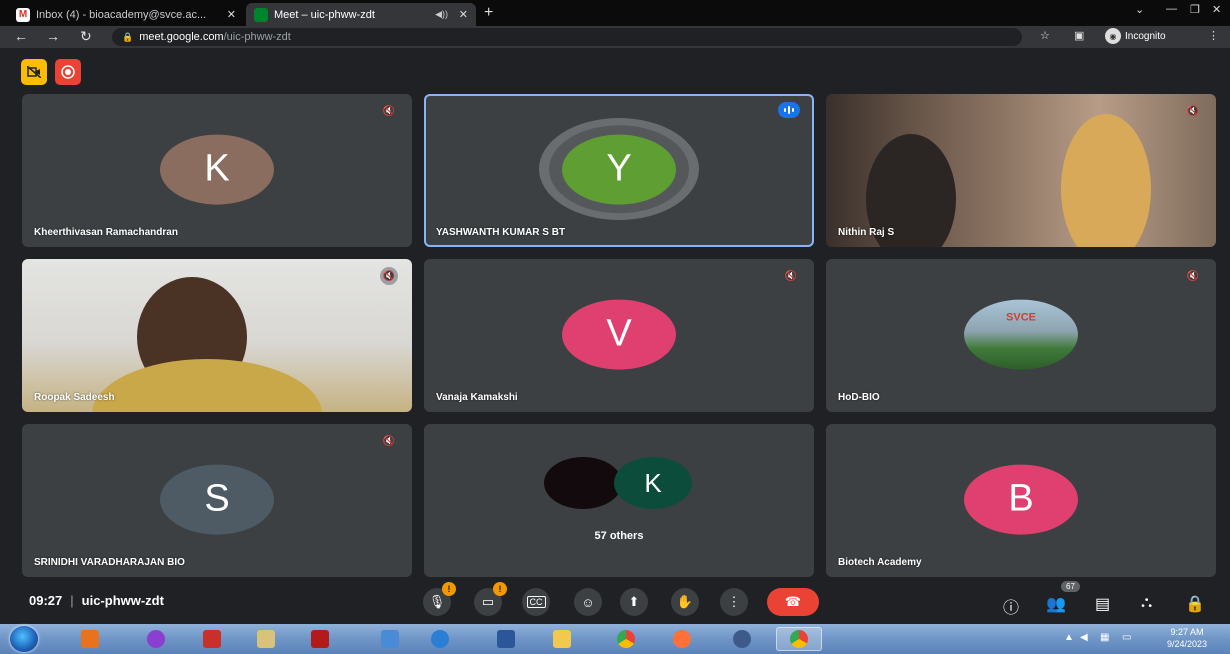  What do you see at coordinates (68, 72) in the screenshot?
I see `recording-icon` at bounding box center [68, 72].